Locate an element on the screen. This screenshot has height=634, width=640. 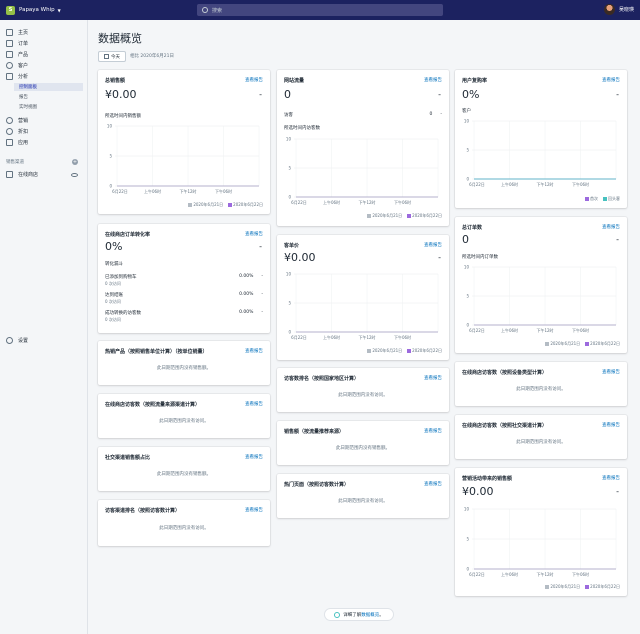
funnel-row-label: 成功转换的访客数 is located at coordinates (123, 313).